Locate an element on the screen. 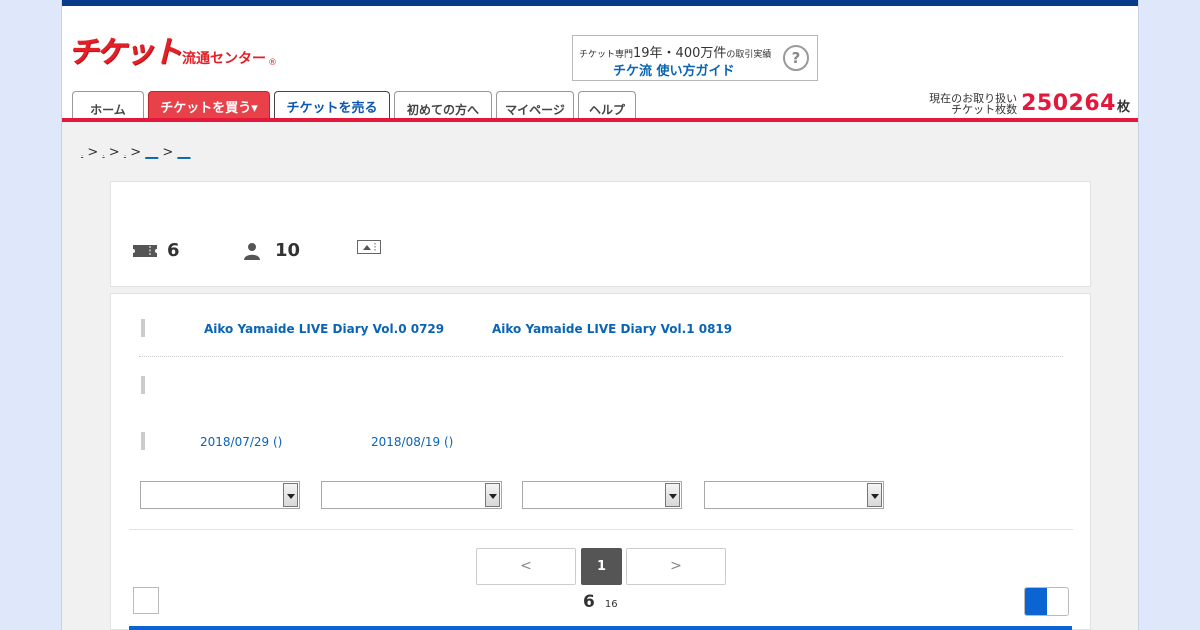  registered-mark: ® is located at coordinates (272, 63).